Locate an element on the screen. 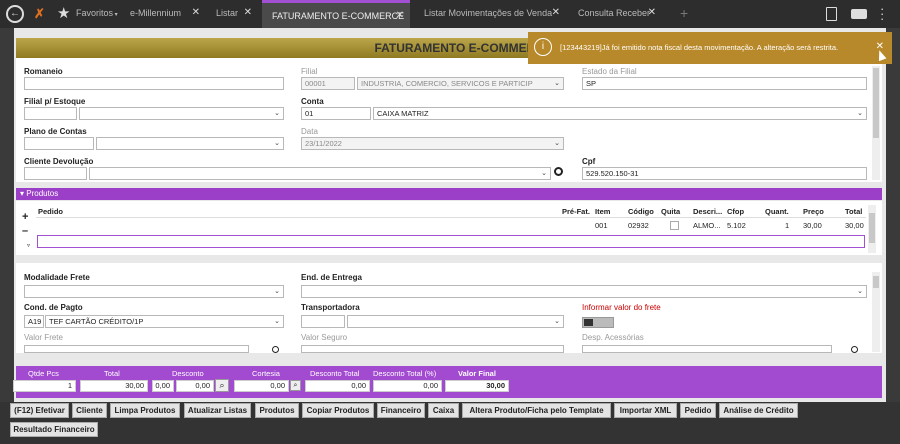 The image size is (900, 444). cond-code-input: A19 is located at coordinates (34, 321).